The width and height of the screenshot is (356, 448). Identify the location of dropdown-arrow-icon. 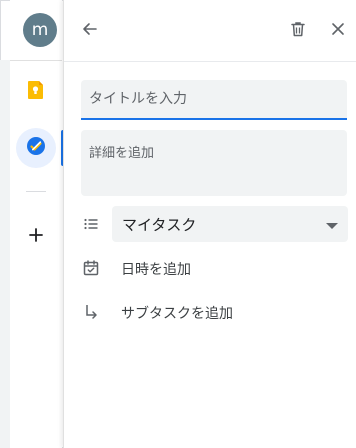
(332, 224).